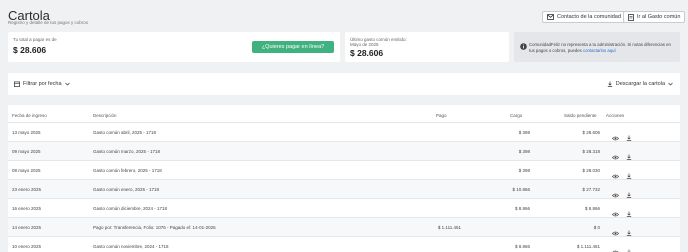  What do you see at coordinates (516, 115) in the screenshot?
I see `header-charge: Cargo` at bounding box center [516, 115].